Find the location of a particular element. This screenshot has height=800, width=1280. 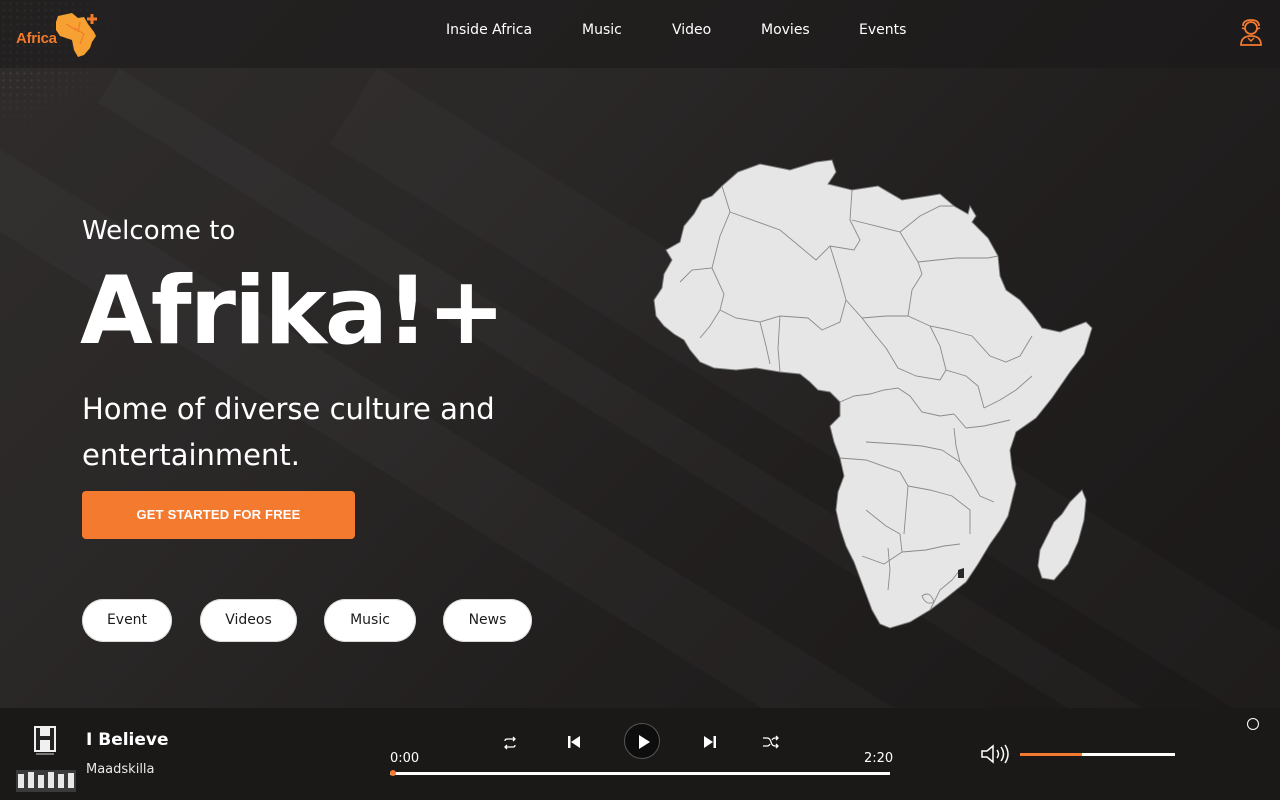

volume-icon is located at coordinates (996, 754).